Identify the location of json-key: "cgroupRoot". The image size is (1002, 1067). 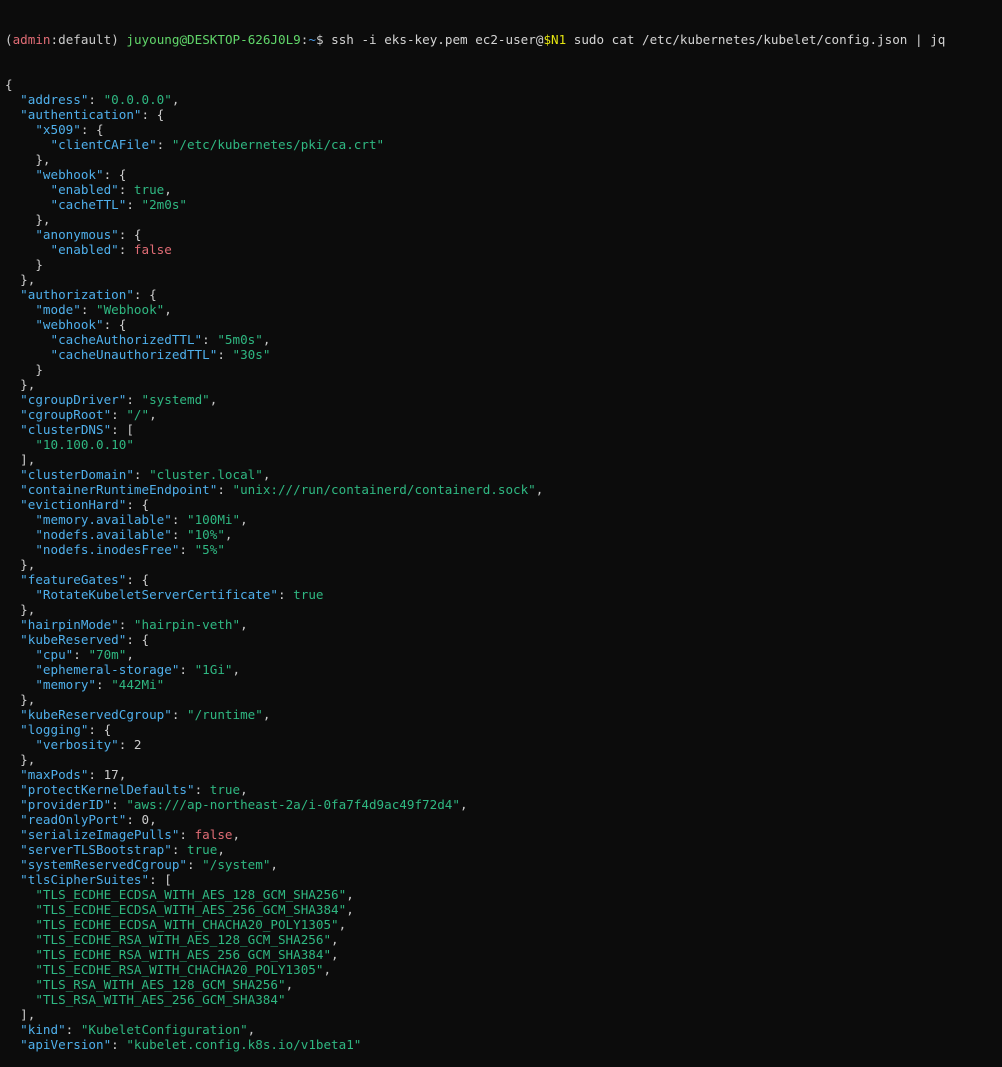
(66, 414).